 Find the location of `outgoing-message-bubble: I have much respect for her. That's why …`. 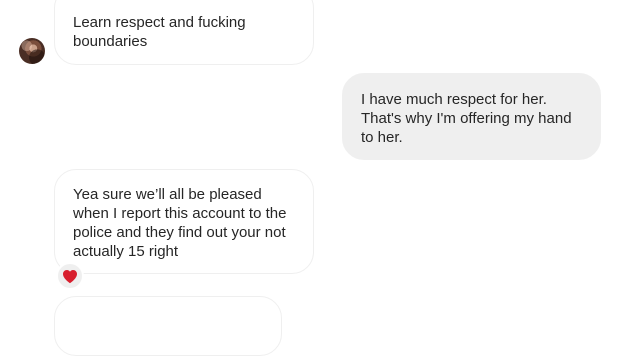

outgoing-message-bubble: I have much respect for her. That's why … is located at coordinates (471, 116).